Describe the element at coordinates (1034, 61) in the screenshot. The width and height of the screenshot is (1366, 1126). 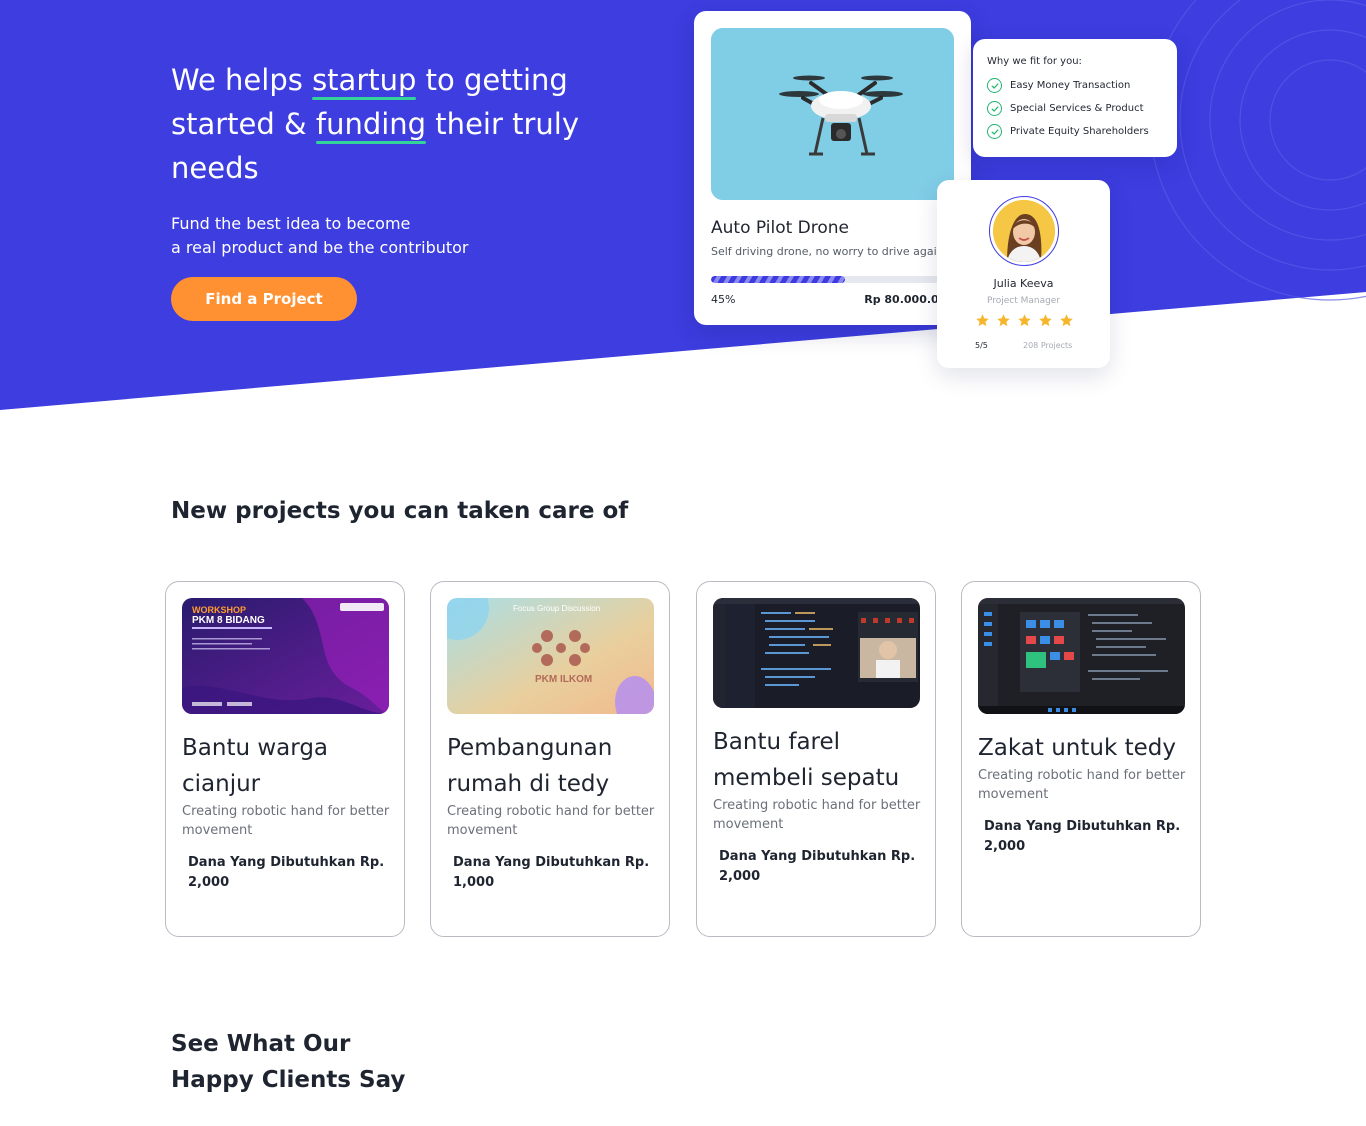
I see `why-title: Why we fit for you:` at that location.